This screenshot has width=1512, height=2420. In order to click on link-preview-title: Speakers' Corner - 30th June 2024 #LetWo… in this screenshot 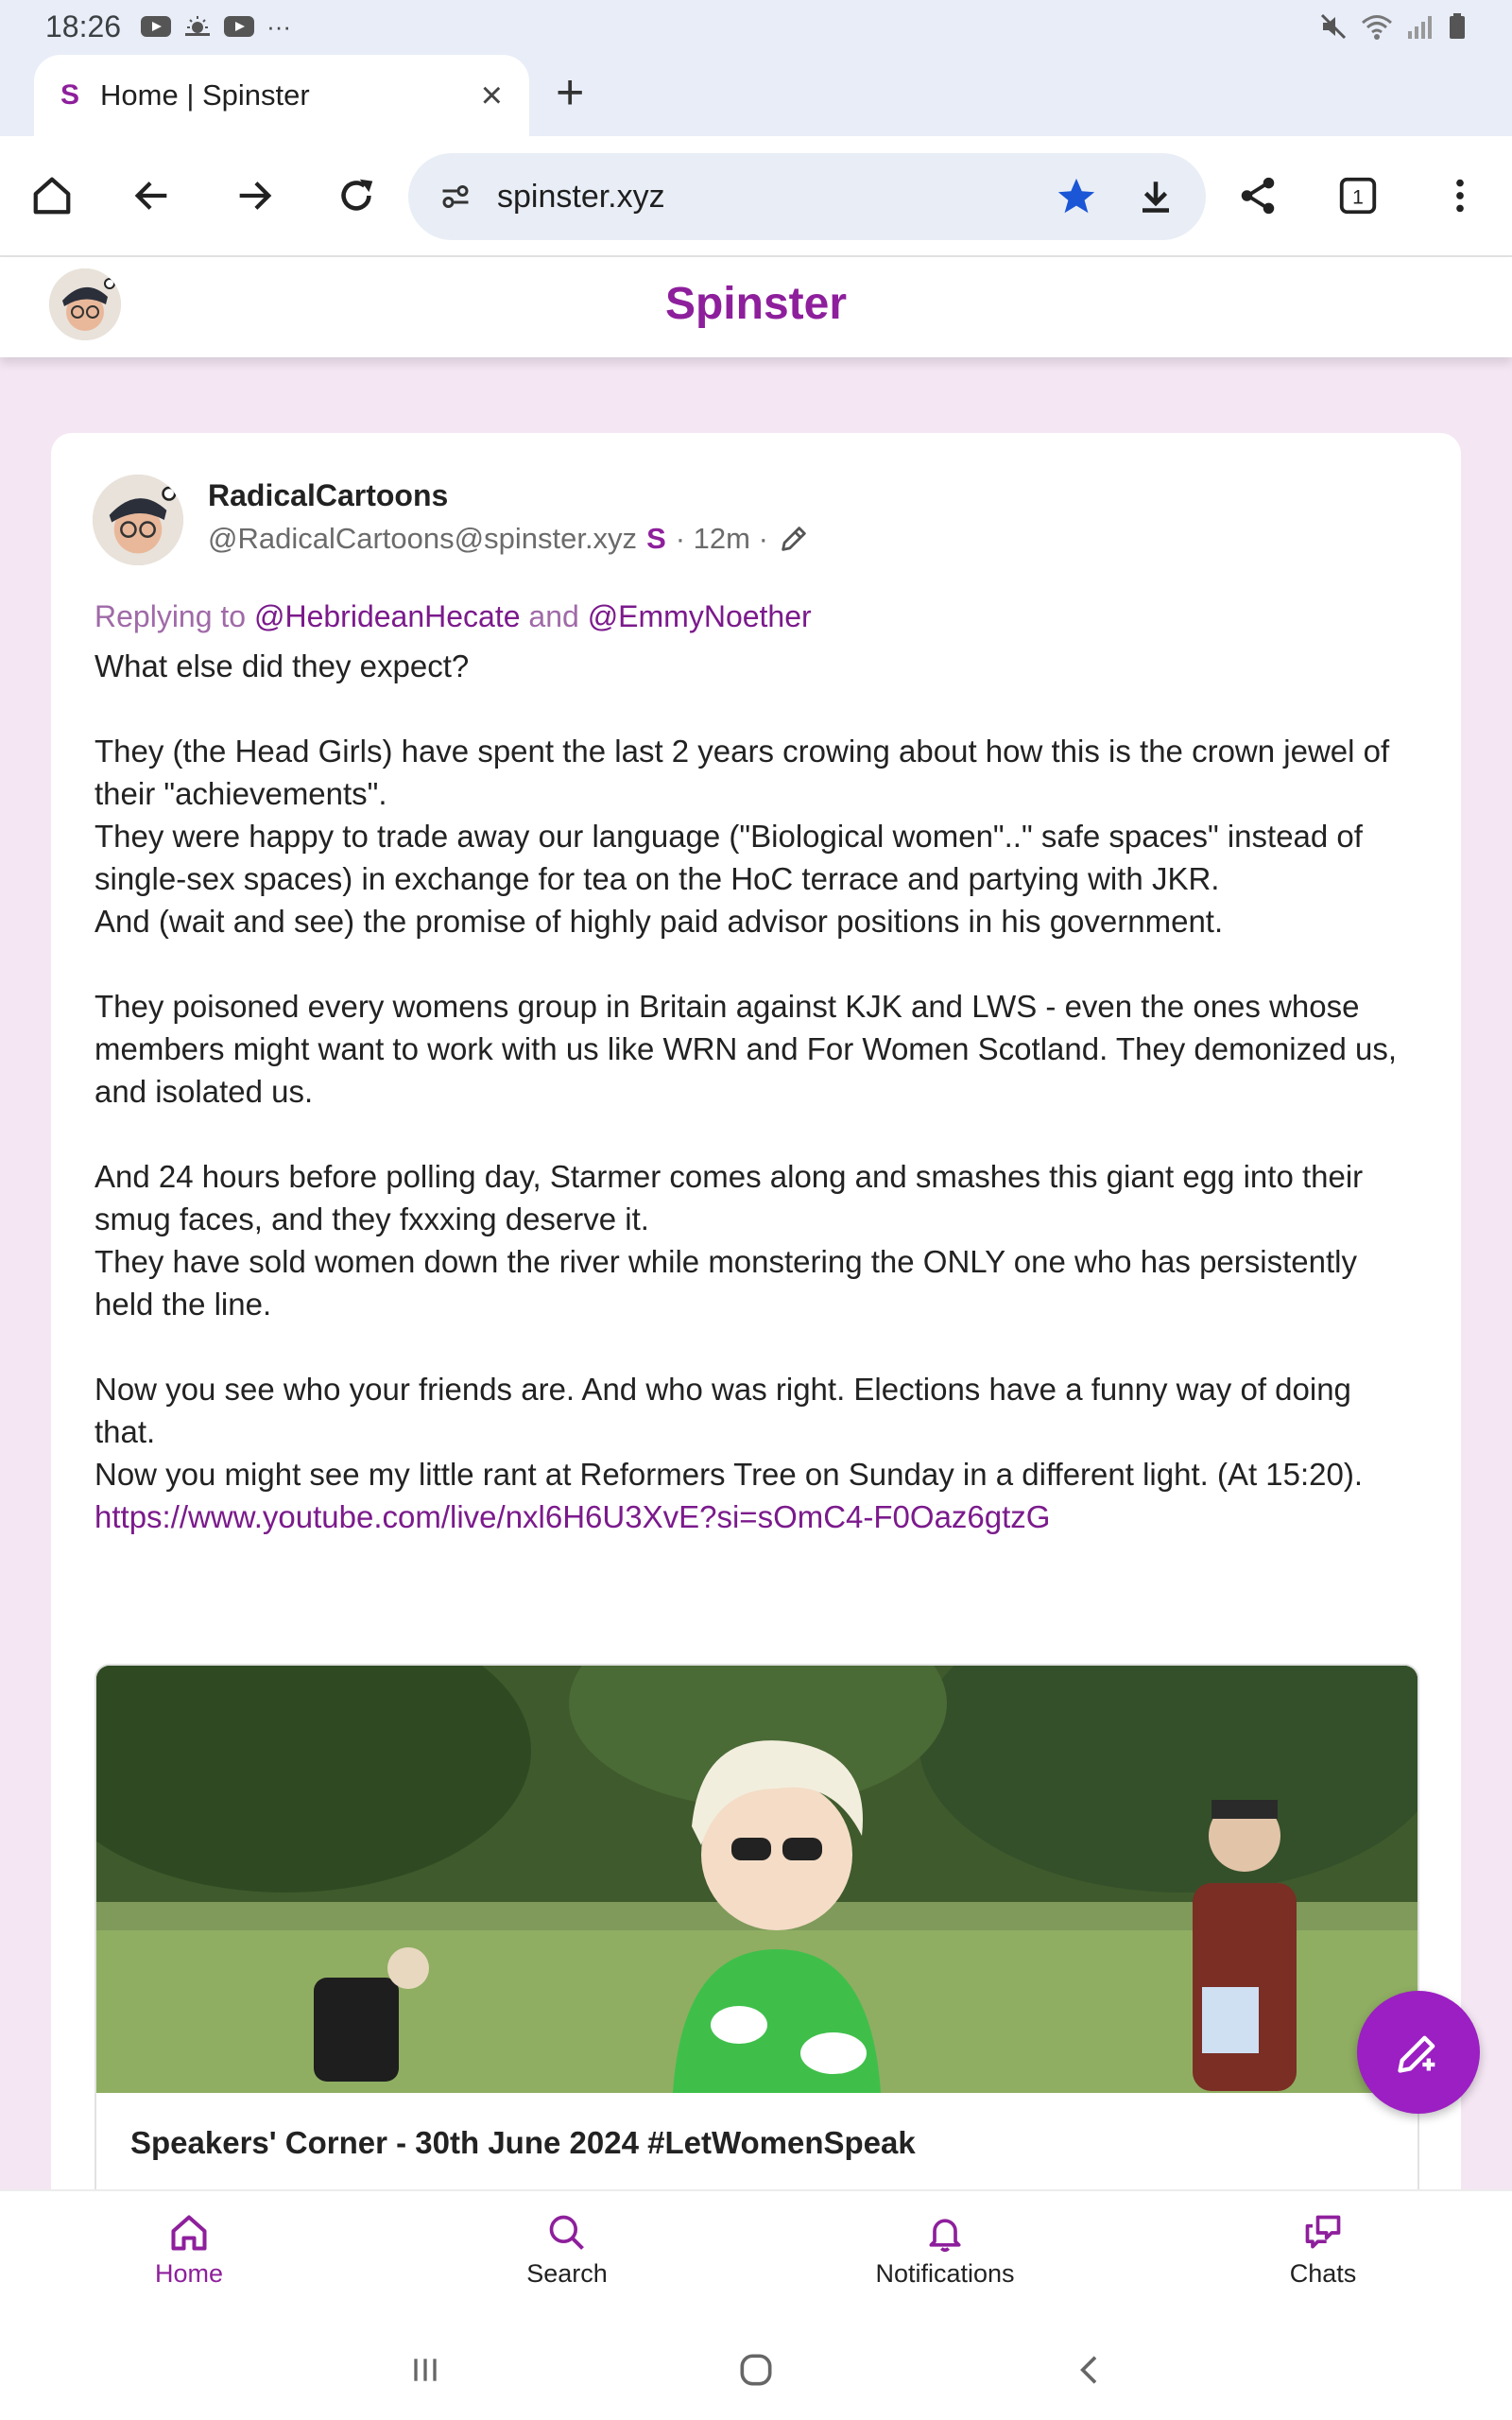, I will do `click(523, 2142)`.